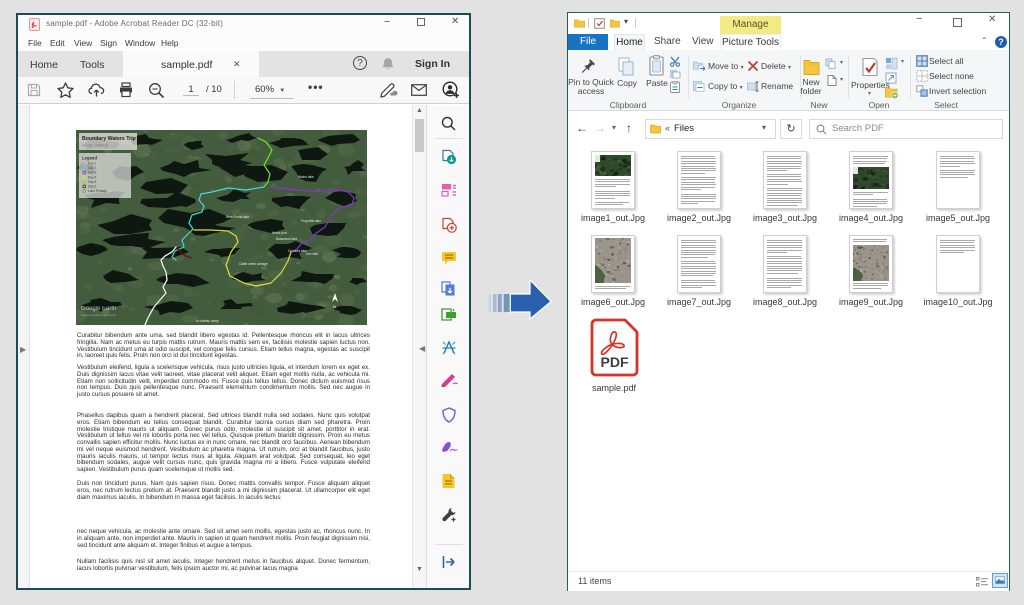 This screenshot has height=605, width=1024. I want to click on svg-text: Day 6, so click(92, 187).